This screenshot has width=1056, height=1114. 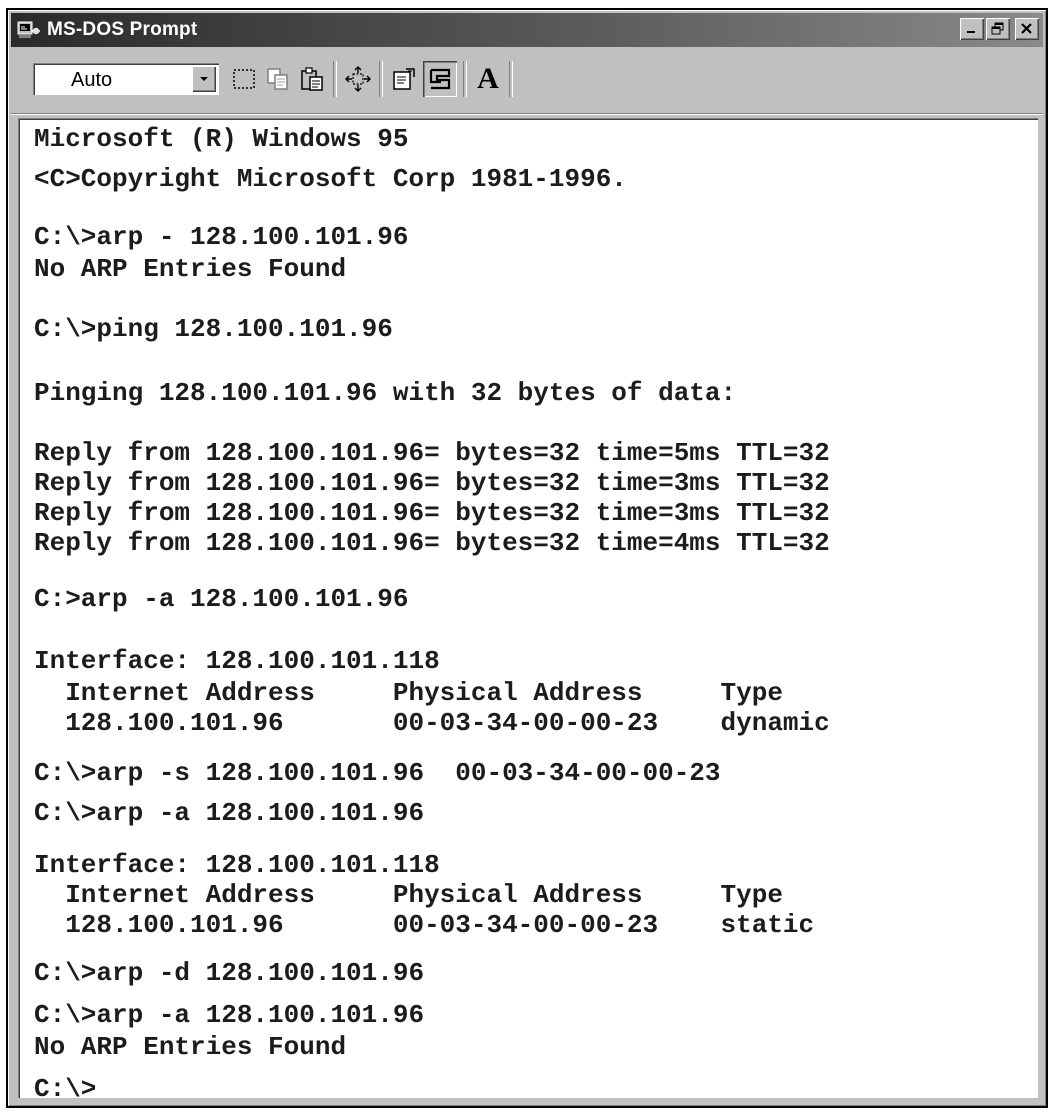 I want to click on console-line: C:\>ping 128.100.101.96, so click(x=213, y=329).